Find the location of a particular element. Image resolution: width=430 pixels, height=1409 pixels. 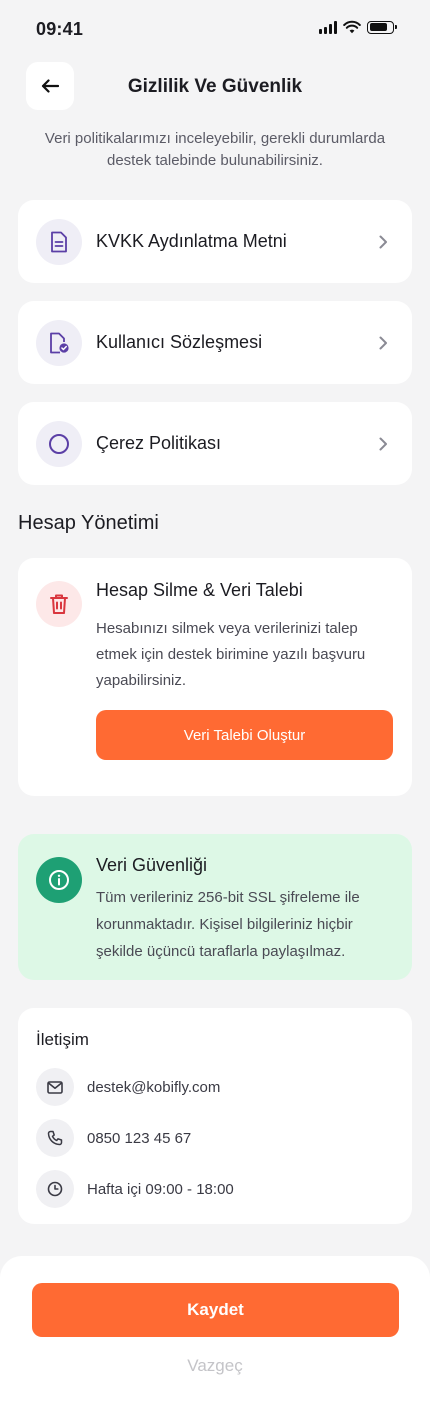

wifi-icon is located at coordinates (352, 27).